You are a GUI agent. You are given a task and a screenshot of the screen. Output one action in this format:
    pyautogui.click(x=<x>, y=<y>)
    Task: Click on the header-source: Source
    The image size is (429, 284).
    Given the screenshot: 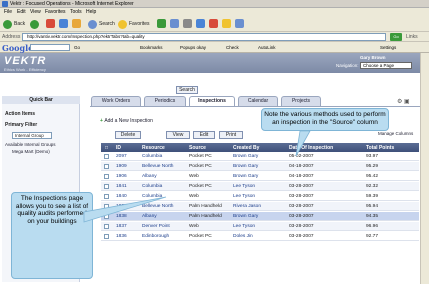 What is the action you would take?
    pyautogui.click(x=197, y=148)
    